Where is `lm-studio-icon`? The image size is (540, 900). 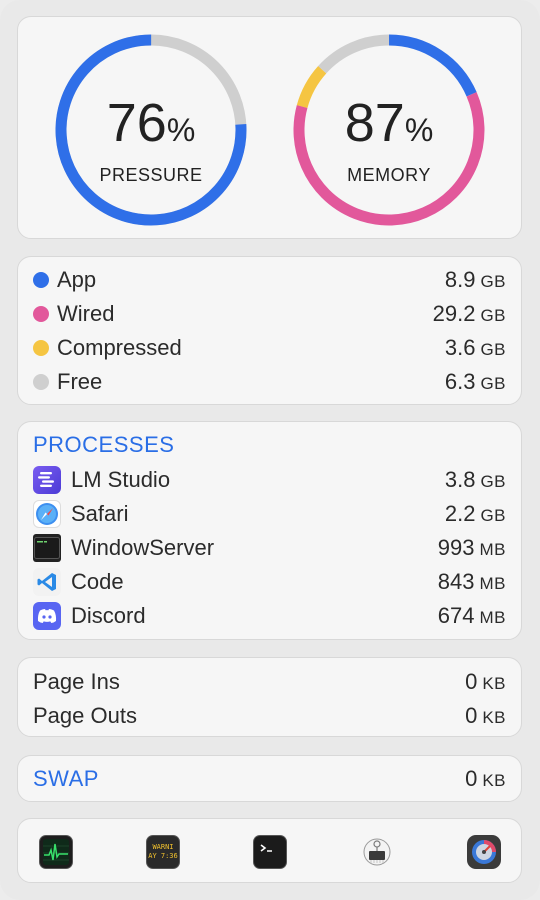
lm-studio-icon is located at coordinates (47, 480).